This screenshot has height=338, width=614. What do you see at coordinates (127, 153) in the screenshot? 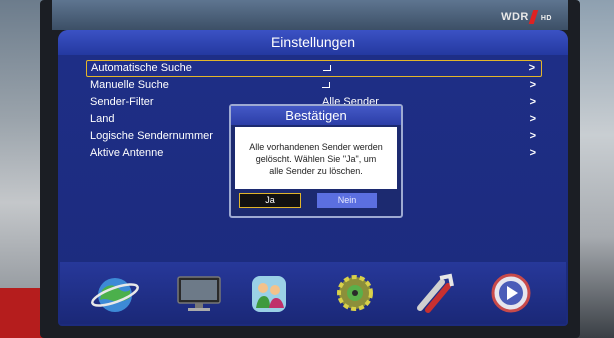
I see `menu-item-label: Aktive Antenne` at bounding box center [127, 153].